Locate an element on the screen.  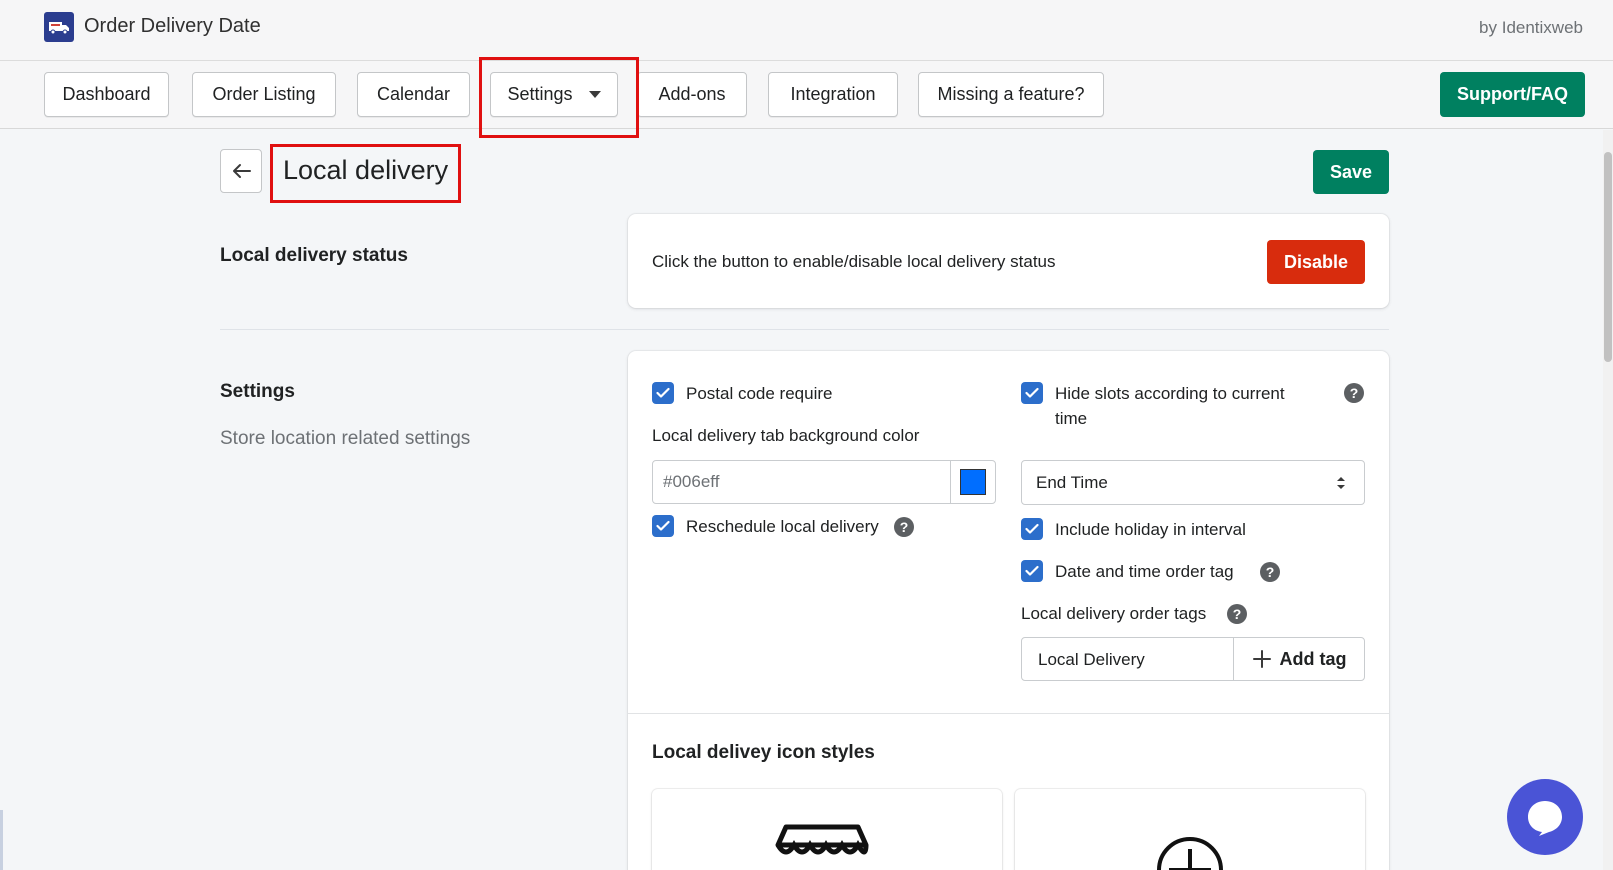
section-divider is located at coordinates (804, 329).